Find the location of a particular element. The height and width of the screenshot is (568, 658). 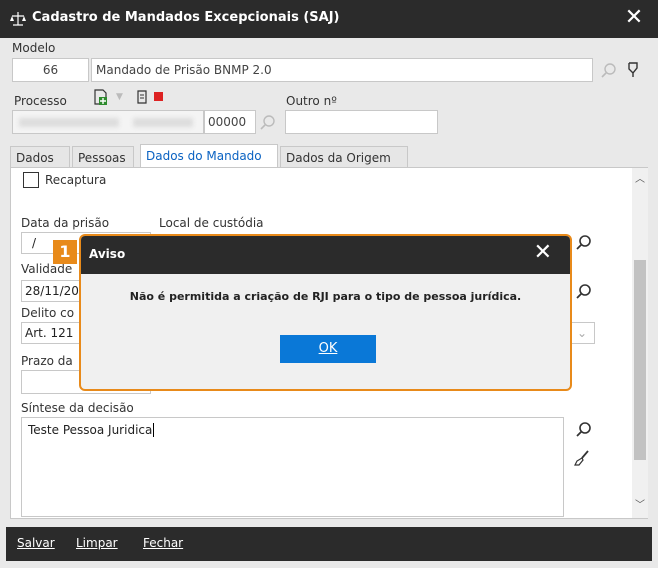

close-button: Fechar is located at coordinates (163, 543).